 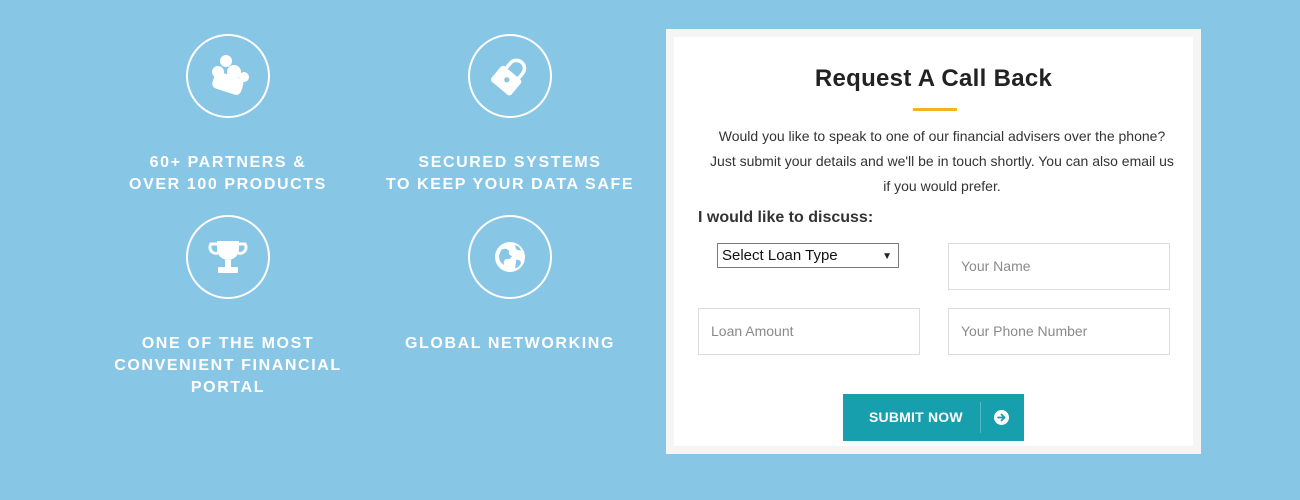 I want to click on partners-icon, so click(x=228, y=76).